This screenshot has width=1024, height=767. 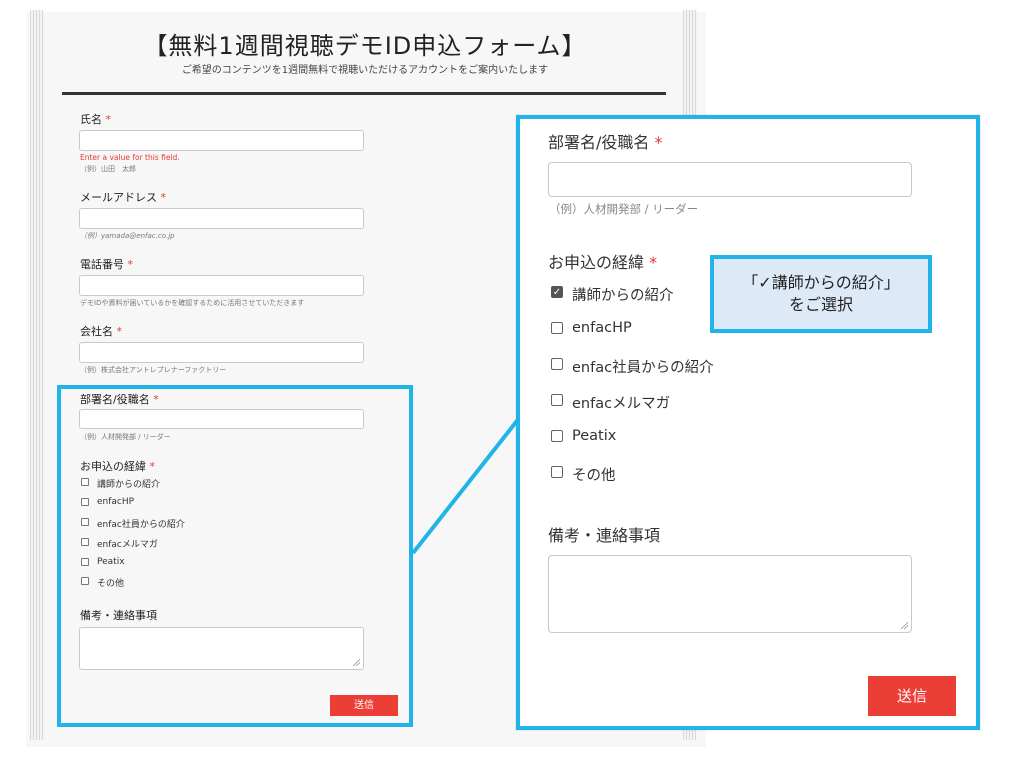 I want to click on zoom-submit-button: 送信, so click(x=912, y=696).